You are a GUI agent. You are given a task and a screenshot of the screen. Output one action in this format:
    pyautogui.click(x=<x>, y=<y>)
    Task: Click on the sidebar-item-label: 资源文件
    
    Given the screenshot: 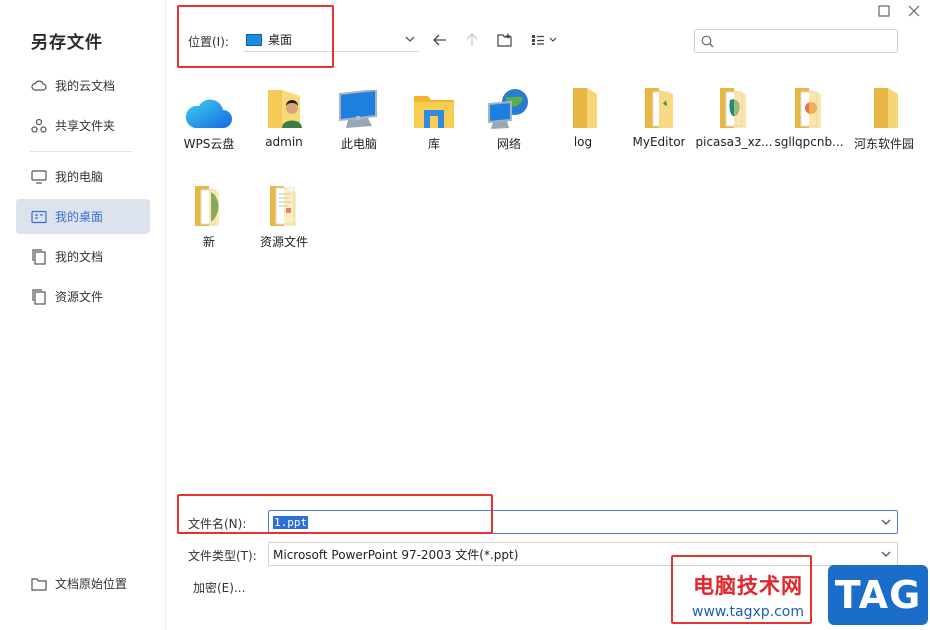 What is the action you would take?
    pyautogui.click(x=79, y=297)
    